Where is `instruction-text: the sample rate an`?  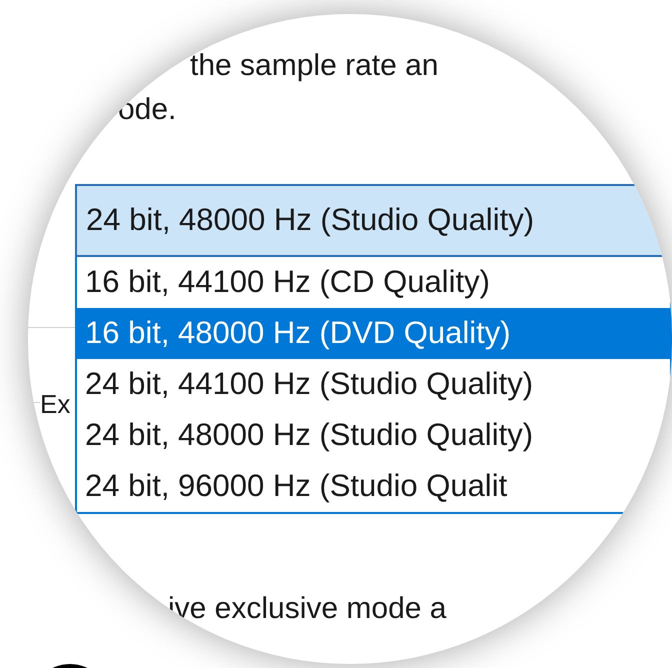 instruction-text: the sample rate an is located at coordinates (315, 66).